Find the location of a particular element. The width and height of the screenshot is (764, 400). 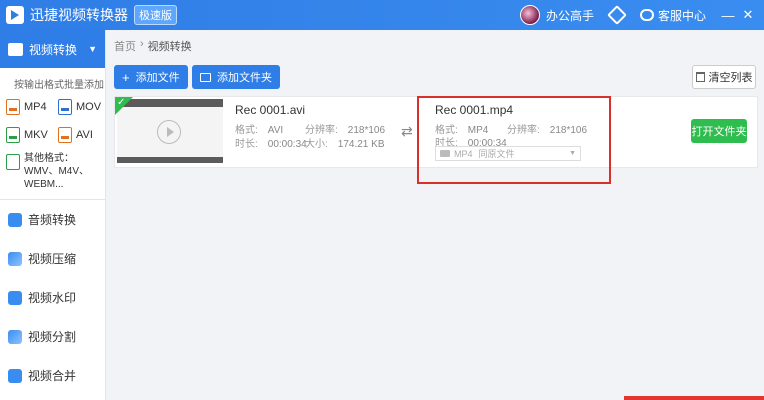

format-label: MP4 is located at coordinates (35, 107).